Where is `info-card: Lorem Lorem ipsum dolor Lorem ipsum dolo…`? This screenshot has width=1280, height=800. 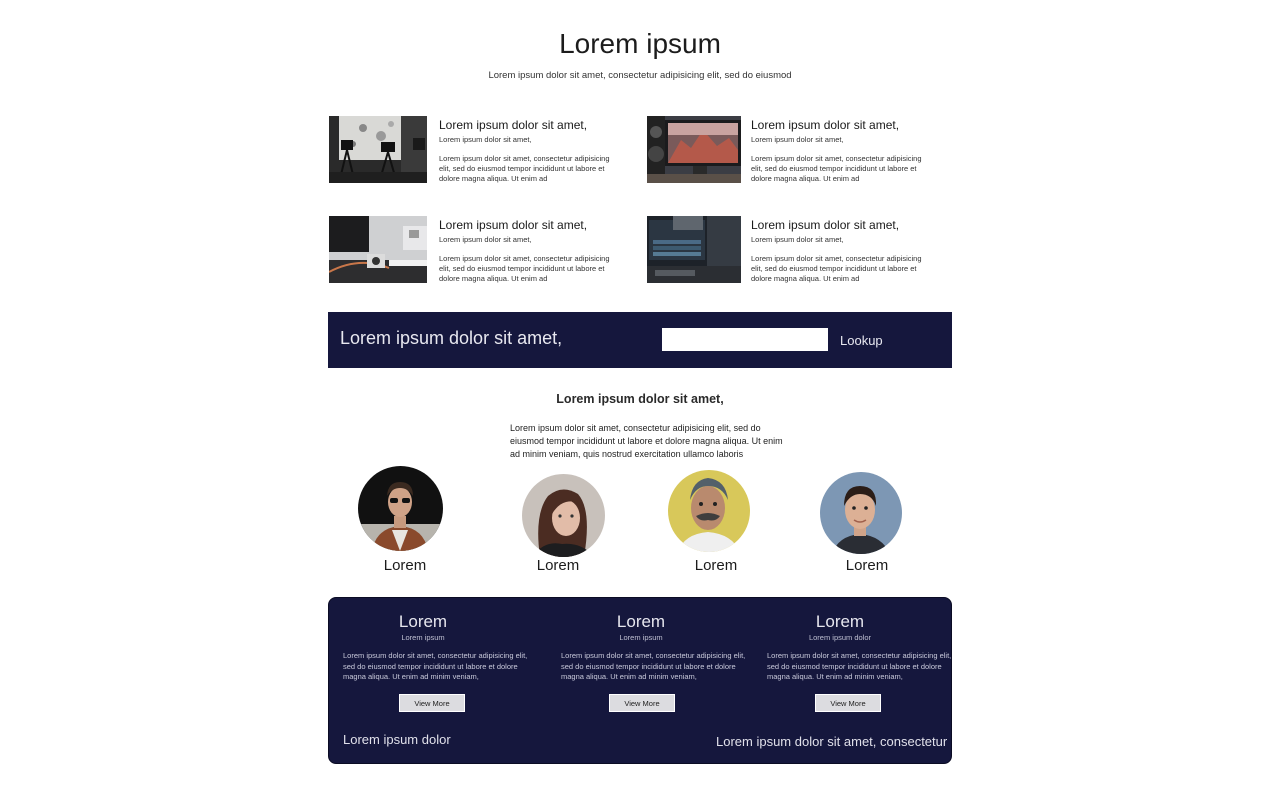
info-card: Lorem Lorem ipsum dolor Lorem ipsum dolo… is located at coordinates (862, 647).